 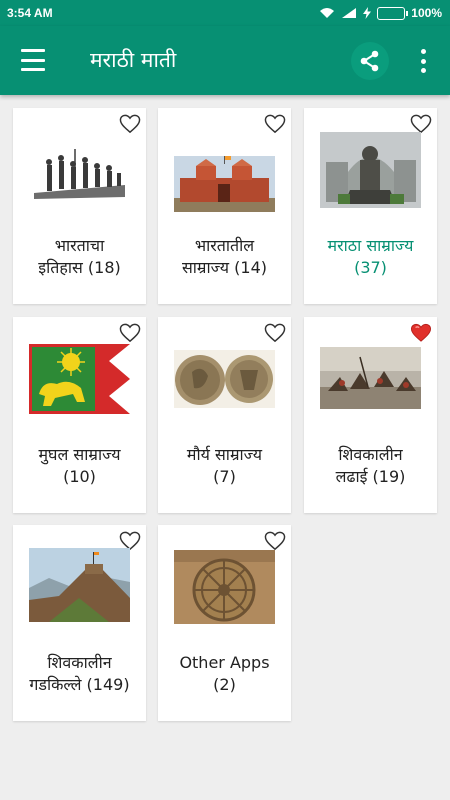 I want to click on more-options-button, so click(x=423, y=61).